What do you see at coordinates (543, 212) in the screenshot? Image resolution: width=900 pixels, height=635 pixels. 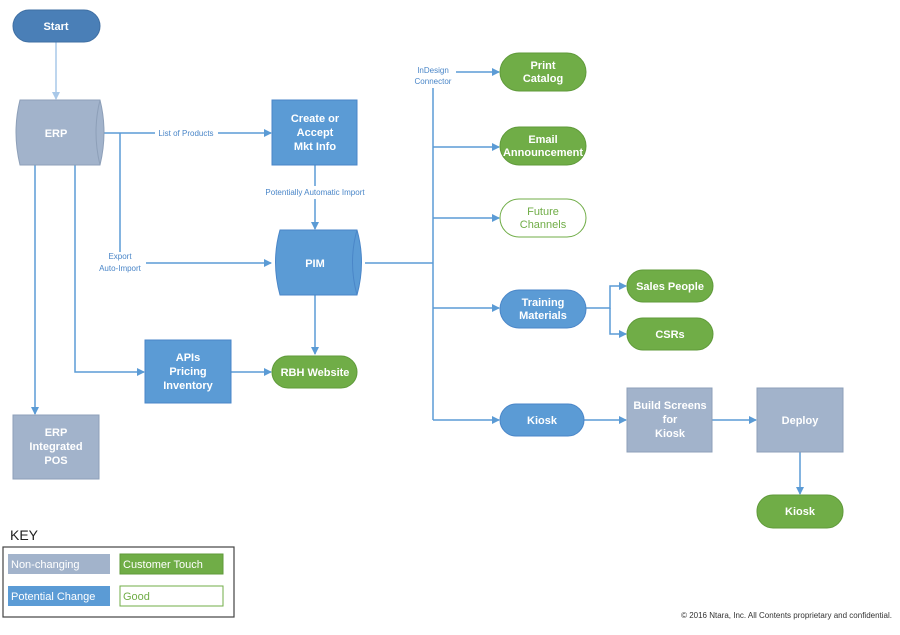 I see `svg-text: Future` at bounding box center [543, 212].